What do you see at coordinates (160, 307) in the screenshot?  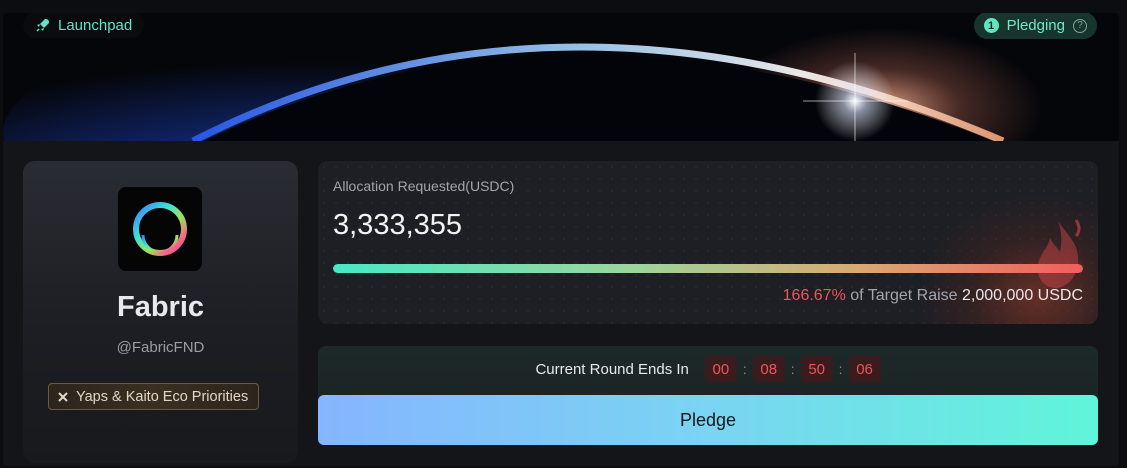 I see `project-name: Fabric` at bounding box center [160, 307].